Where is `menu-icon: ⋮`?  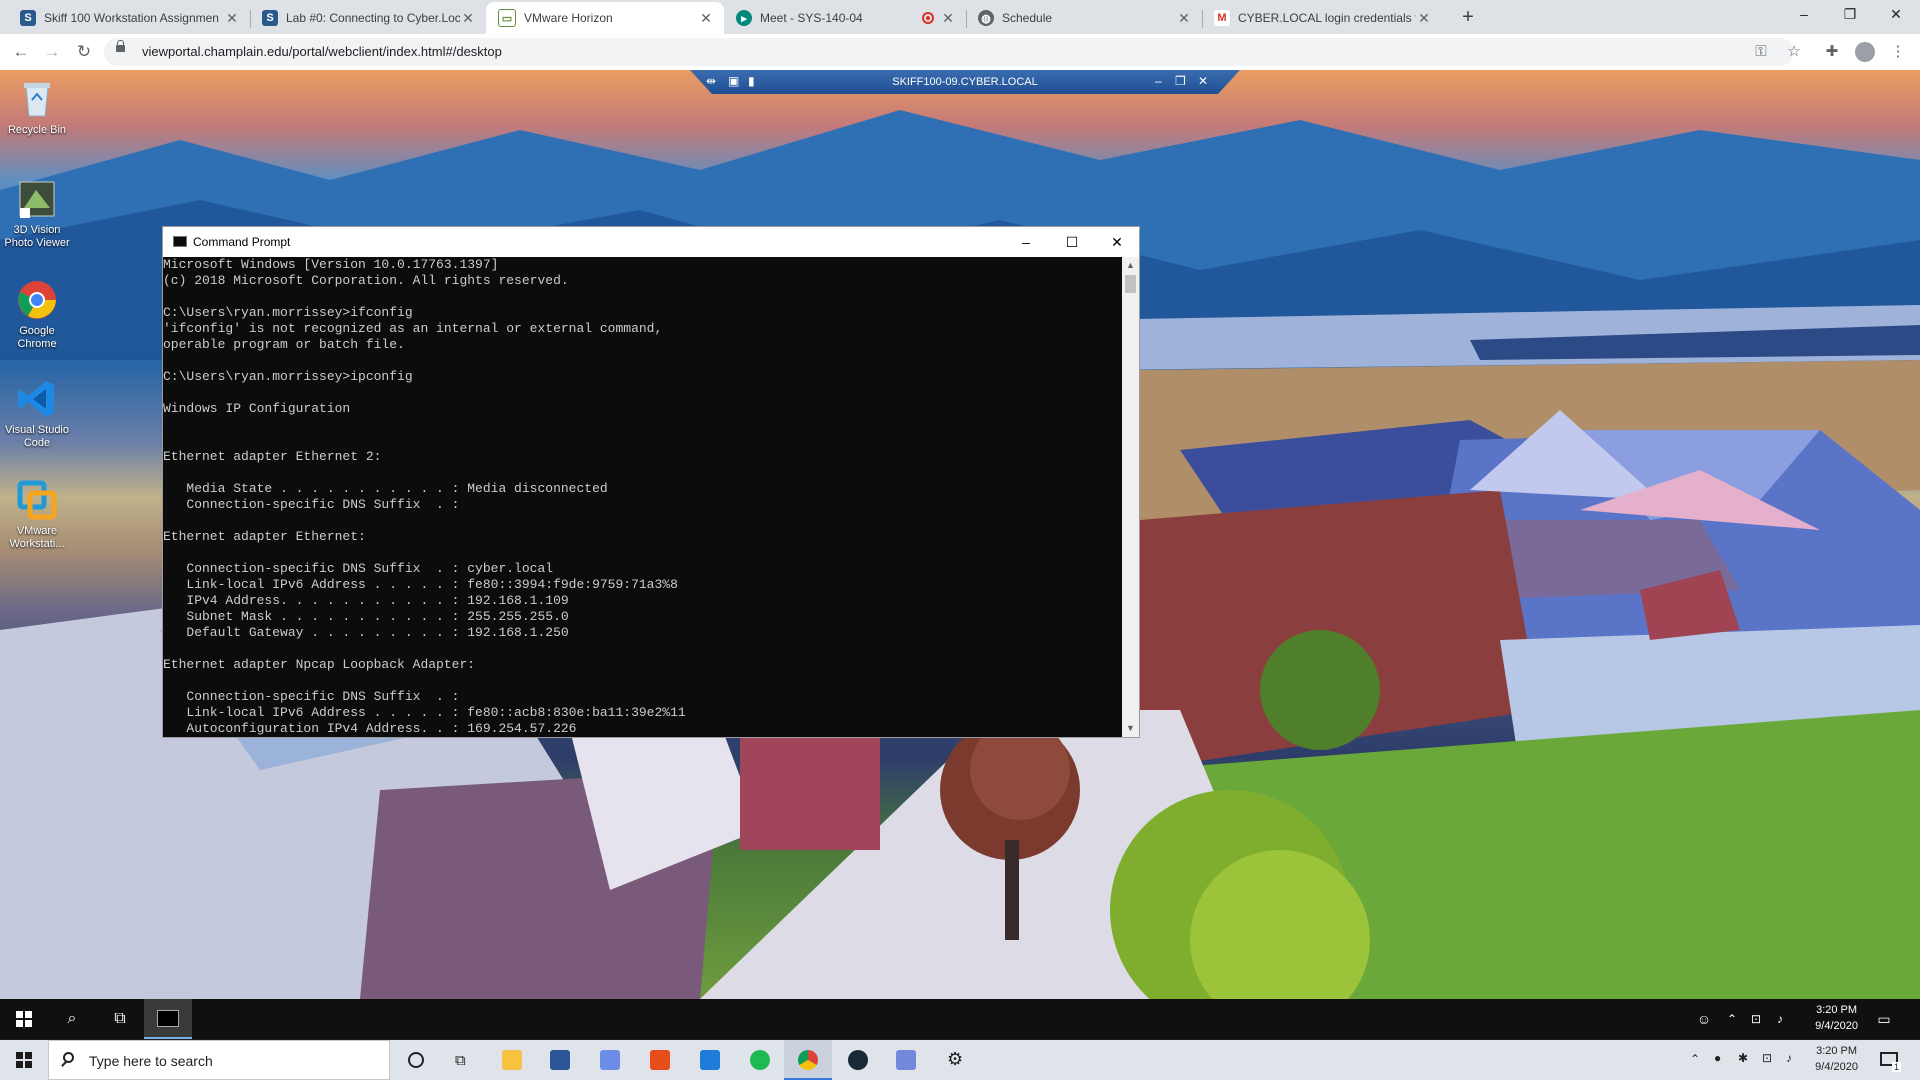
menu-icon: ⋮ is located at coordinates (1898, 52).